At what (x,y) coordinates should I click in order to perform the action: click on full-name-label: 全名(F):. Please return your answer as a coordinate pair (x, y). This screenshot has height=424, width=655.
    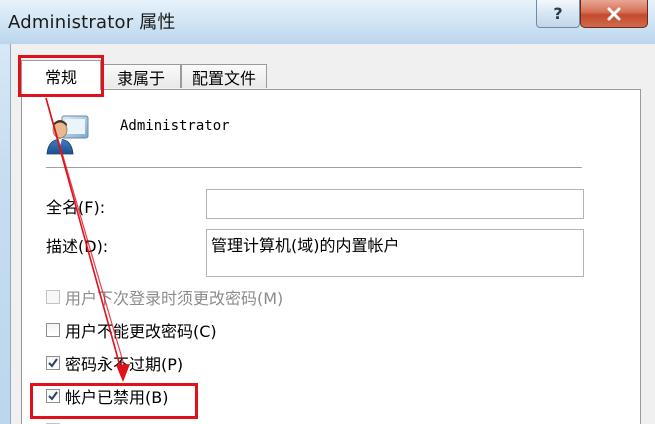
    Looking at the image, I should click on (76, 207).